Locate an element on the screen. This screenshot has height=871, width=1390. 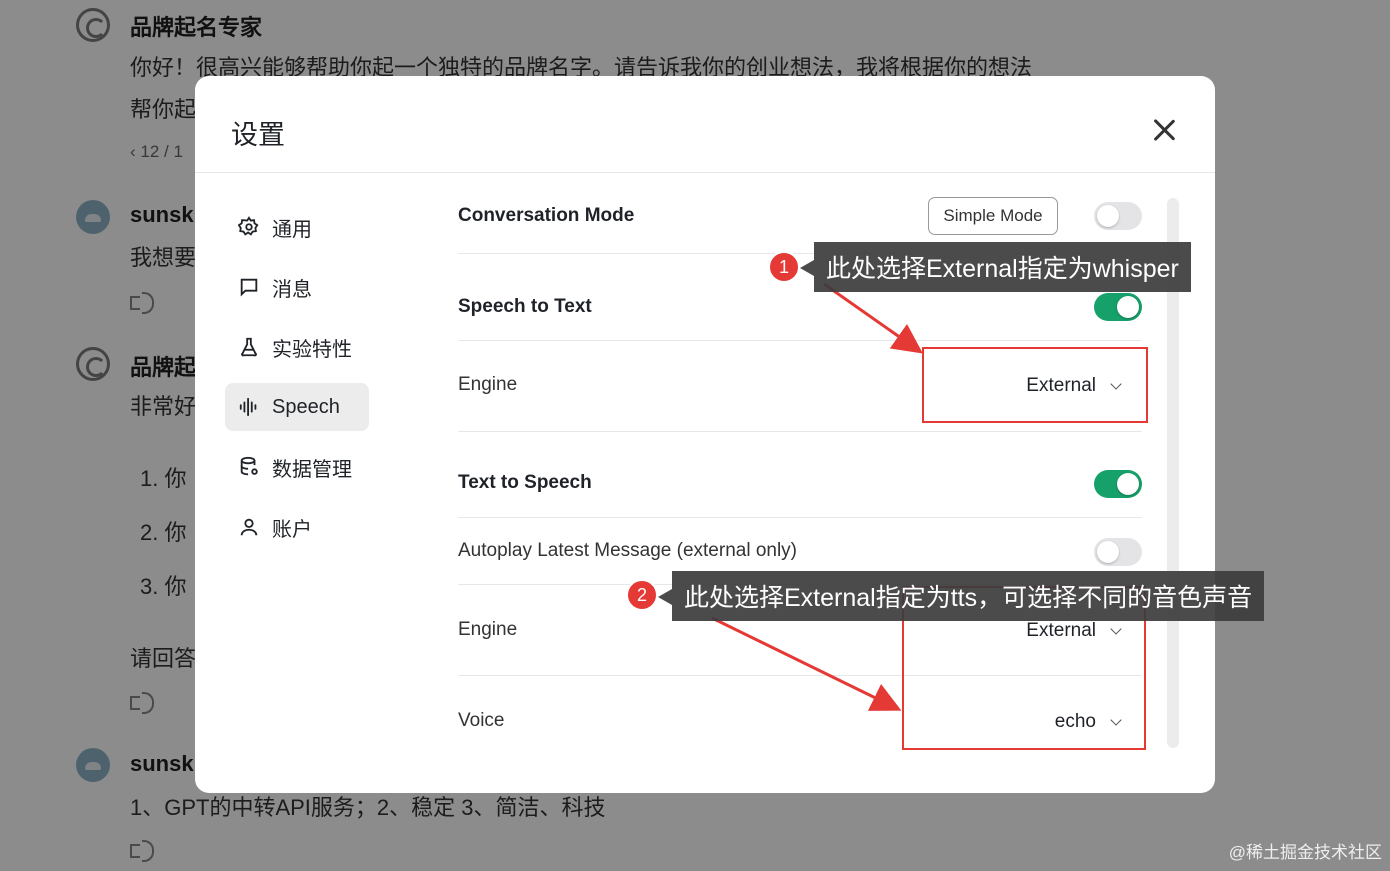
flask-icon is located at coordinates (249, 347).